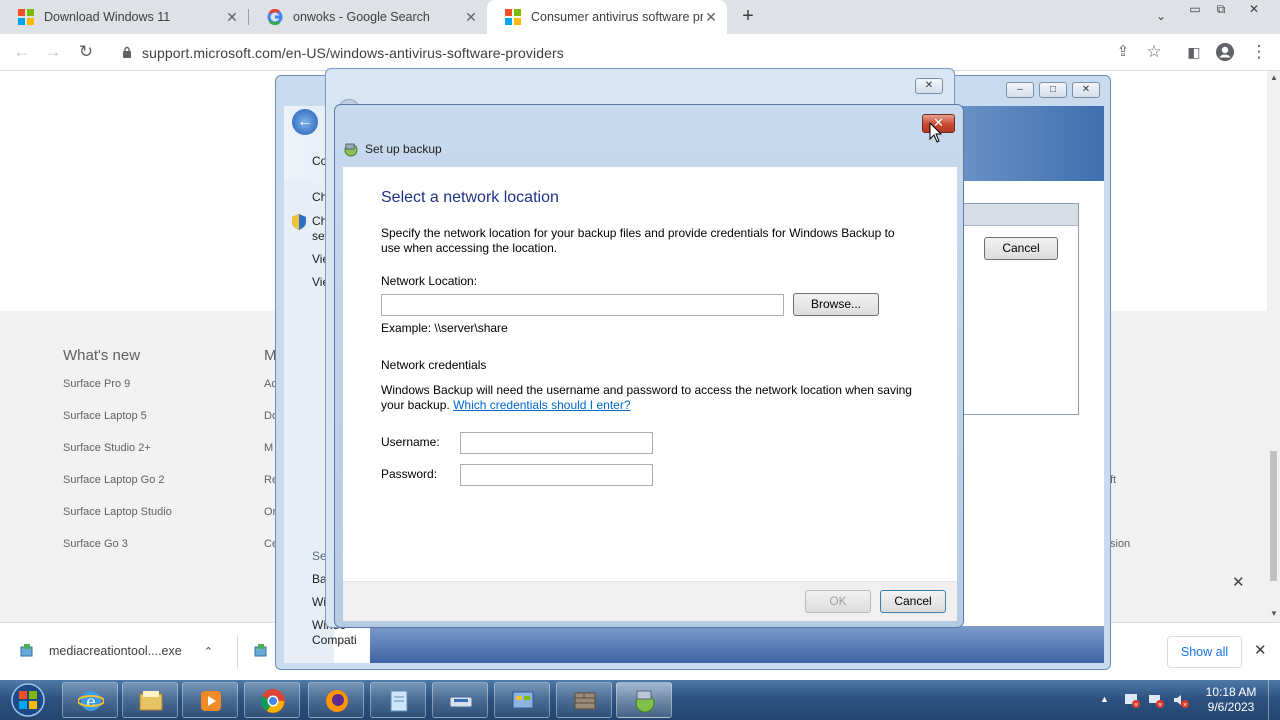 This screenshot has height=720, width=1280. I want to click on tab-title: onwoks - Google Search, so click(361, 17).